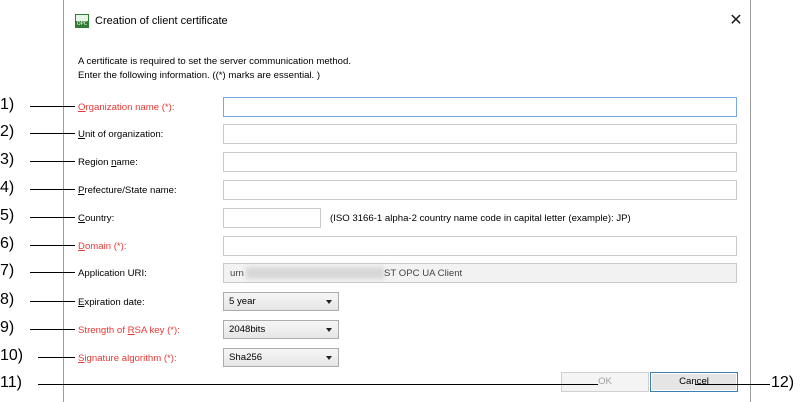  Describe the element at coordinates (82, 24) in the screenshot. I see `opc-icon-text: OPC` at that location.